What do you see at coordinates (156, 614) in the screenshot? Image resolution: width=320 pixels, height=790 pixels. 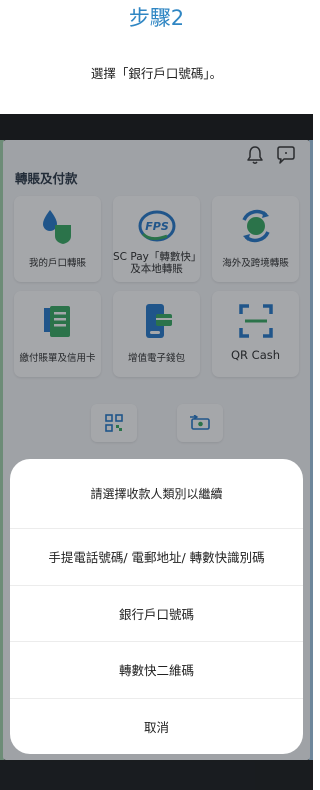 I see `option-bank-account-number: 銀行戶口號碼` at bounding box center [156, 614].